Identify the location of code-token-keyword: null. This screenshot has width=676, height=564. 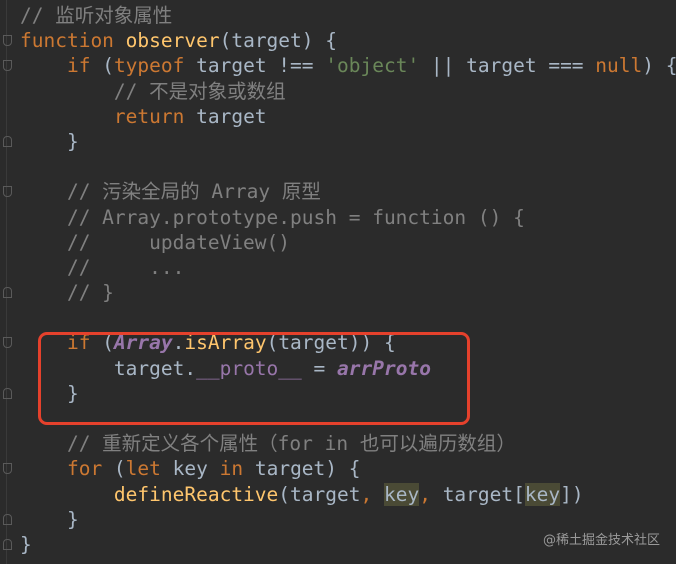
(619, 66).